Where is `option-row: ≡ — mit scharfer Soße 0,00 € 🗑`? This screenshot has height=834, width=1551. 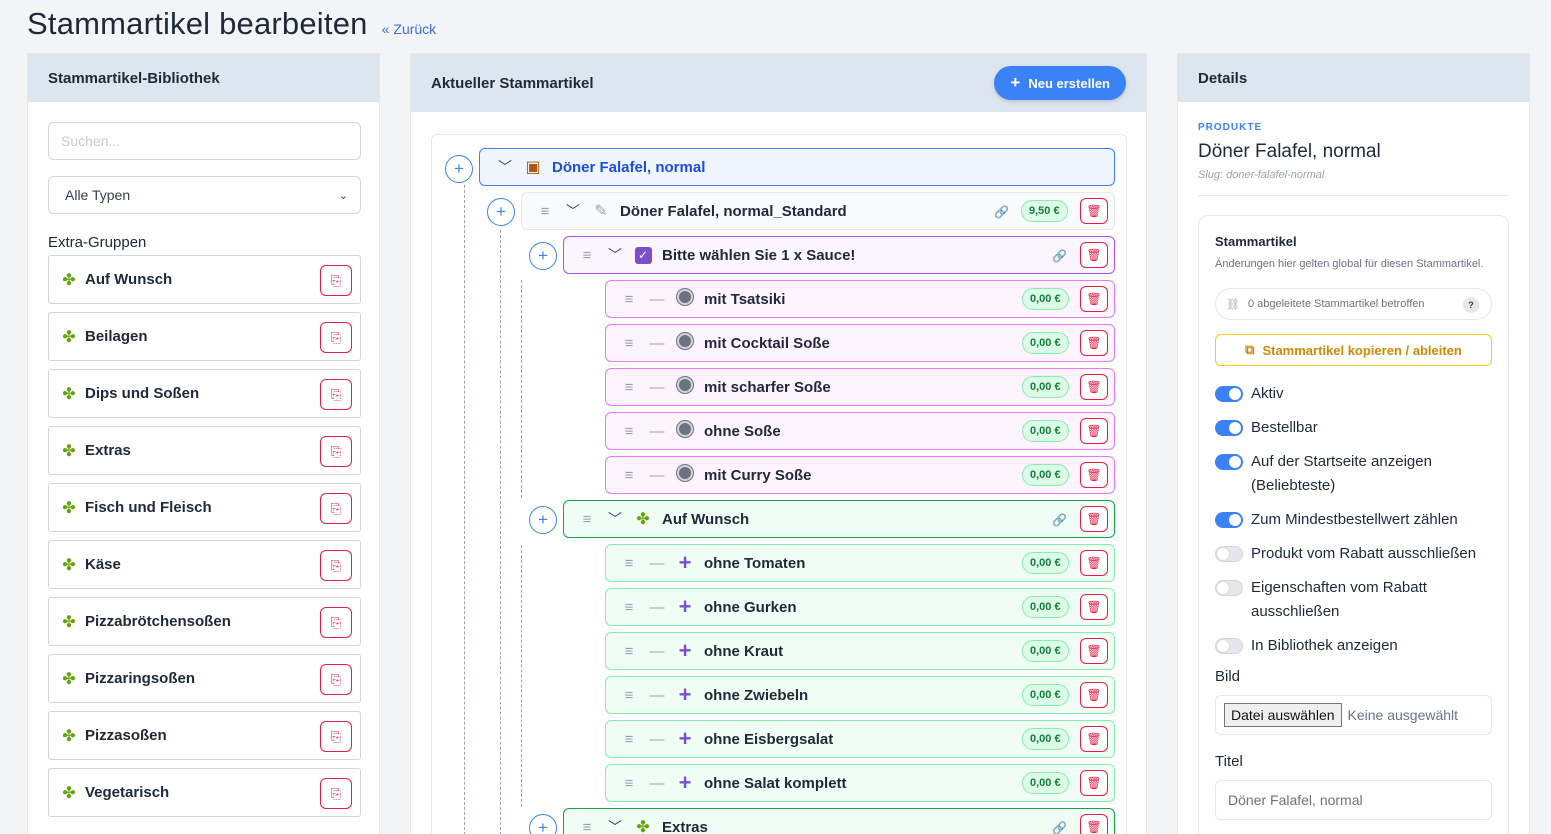
option-row: ≡ — mit scharfer Soße 0,00 € 🗑 is located at coordinates (860, 387).